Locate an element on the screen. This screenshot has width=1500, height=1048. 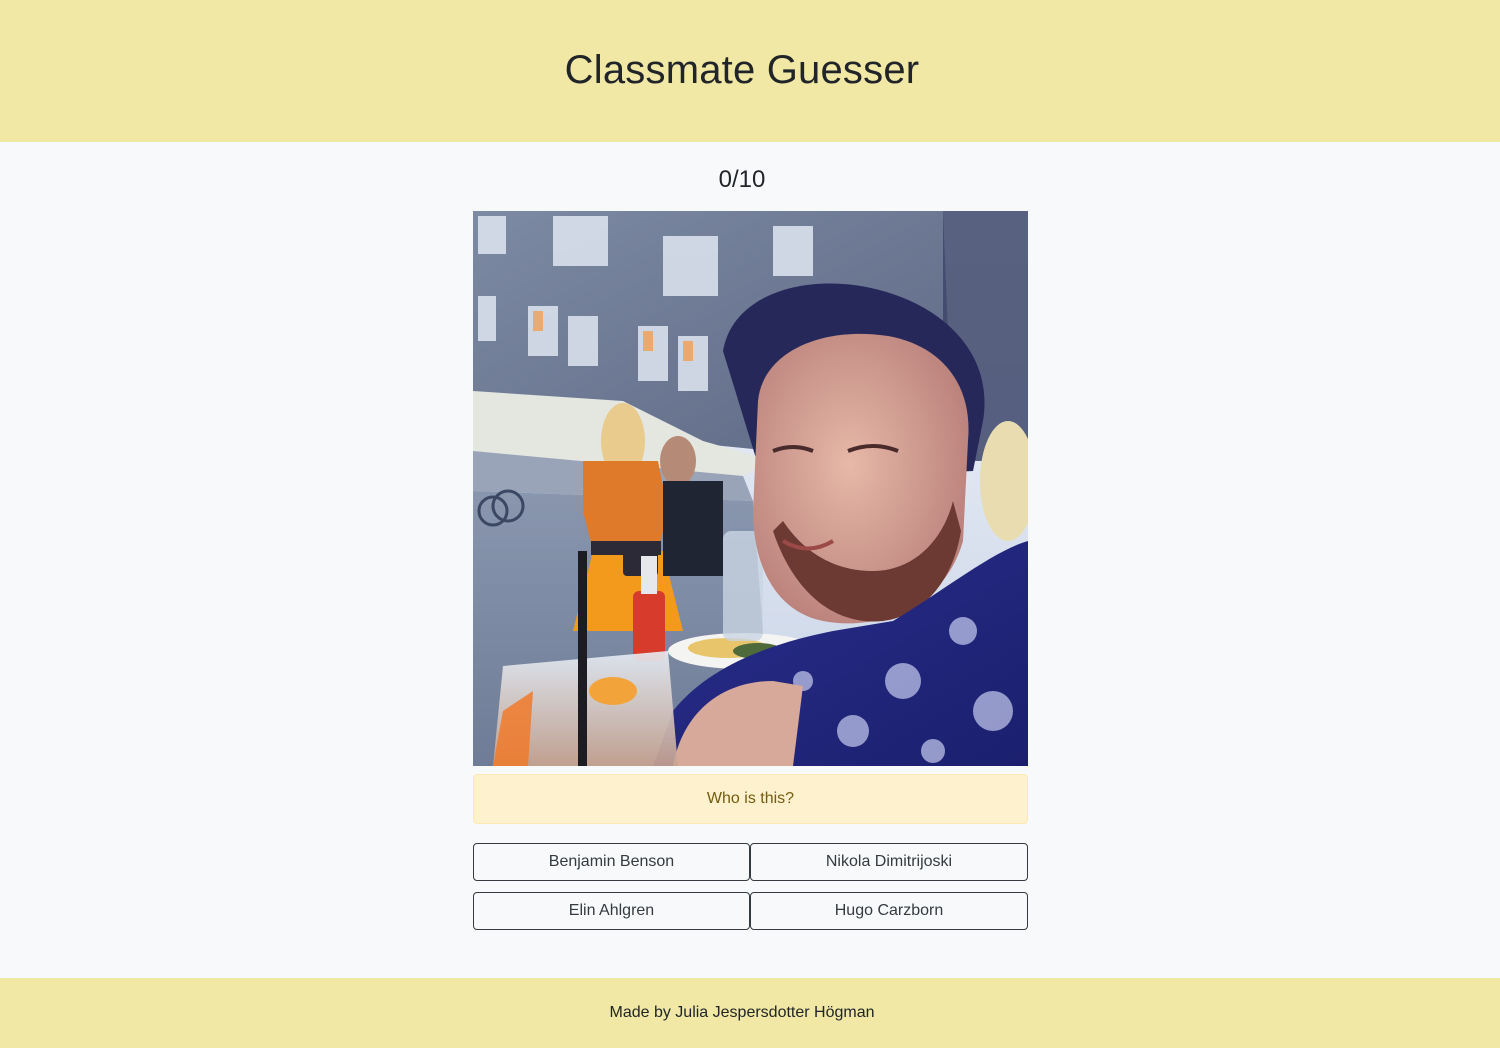
answer-option-hugo-carzborn: Hugo Carzborn is located at coordinates (889, 911).